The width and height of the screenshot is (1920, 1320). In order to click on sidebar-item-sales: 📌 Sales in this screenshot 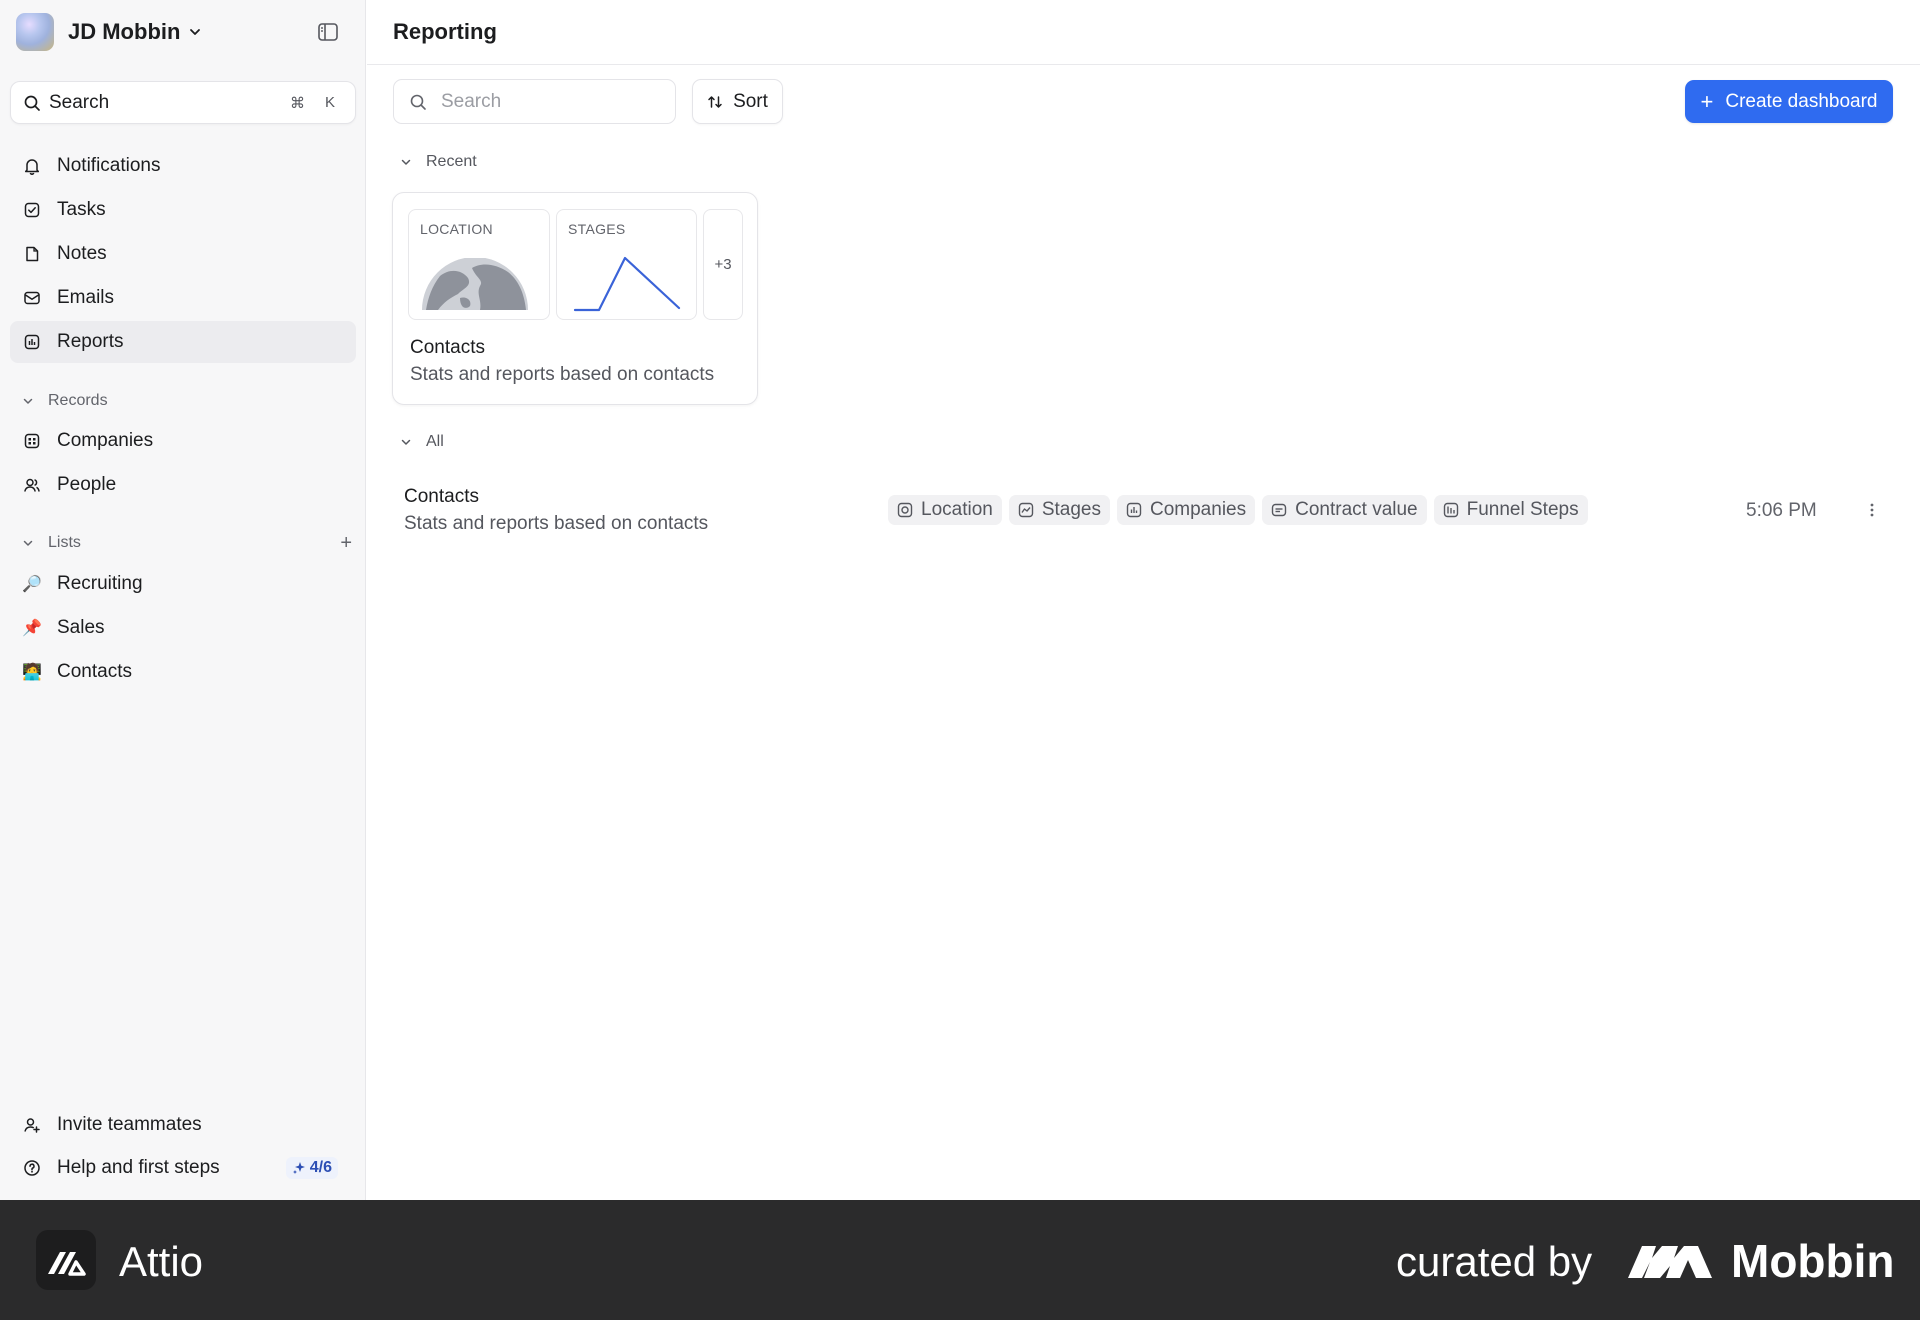, I will do `click(183, 628)`.